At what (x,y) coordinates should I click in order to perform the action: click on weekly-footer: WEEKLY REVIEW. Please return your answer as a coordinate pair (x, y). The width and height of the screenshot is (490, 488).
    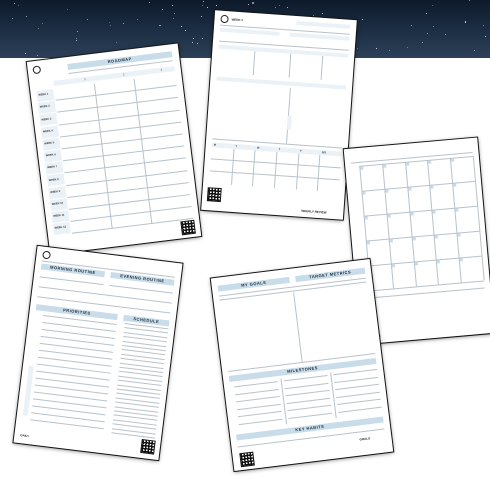
    Looking at the image, I should click on (314, 211).